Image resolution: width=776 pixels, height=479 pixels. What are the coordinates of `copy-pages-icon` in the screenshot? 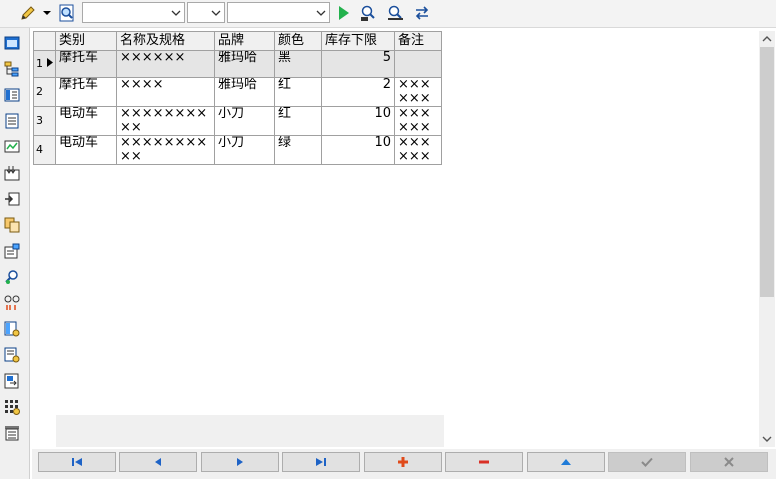 It's located at (12, 225).